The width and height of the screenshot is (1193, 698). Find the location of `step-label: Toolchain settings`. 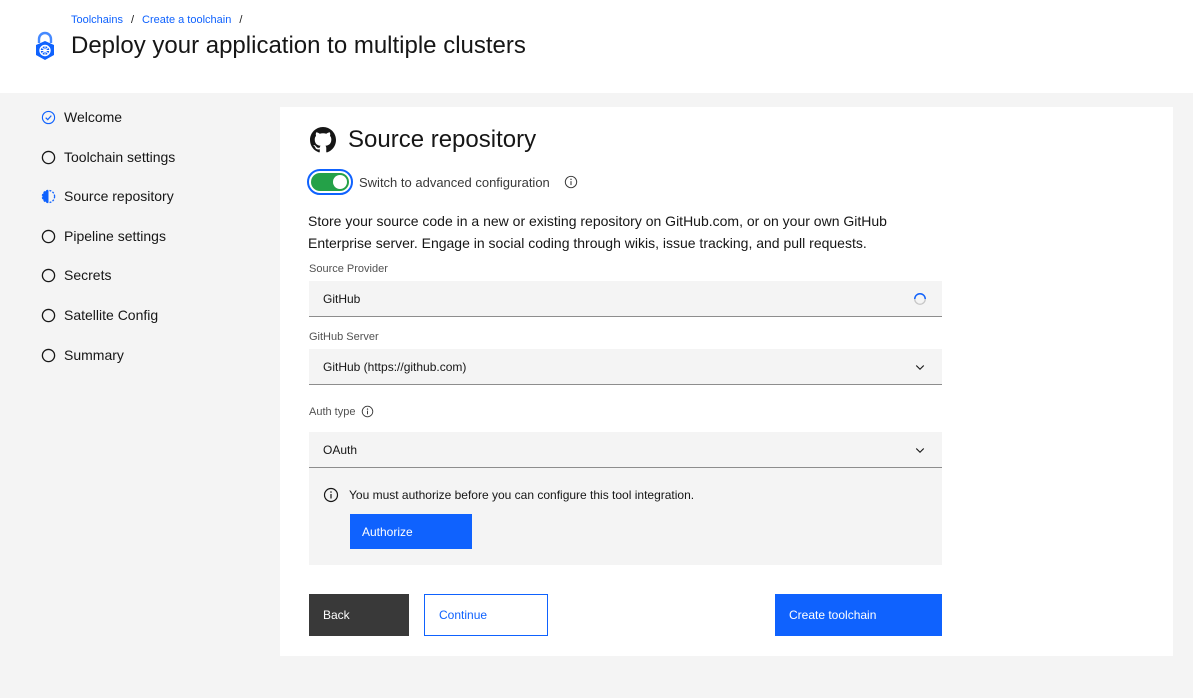

step-label: Toolchain settings is located at coordinates (120, 157).